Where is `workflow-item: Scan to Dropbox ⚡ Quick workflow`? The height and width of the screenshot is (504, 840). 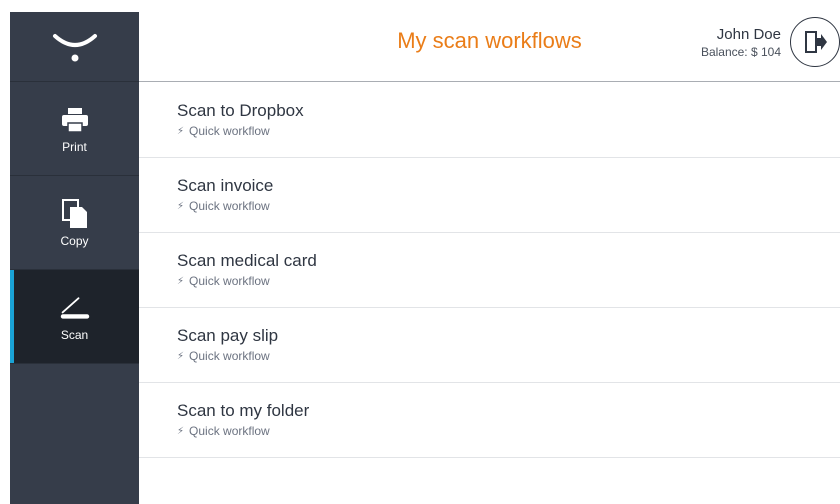
workflow-item: Scan to Dropbox ⚡ Quick workflow is located at coordinates (489, 120).